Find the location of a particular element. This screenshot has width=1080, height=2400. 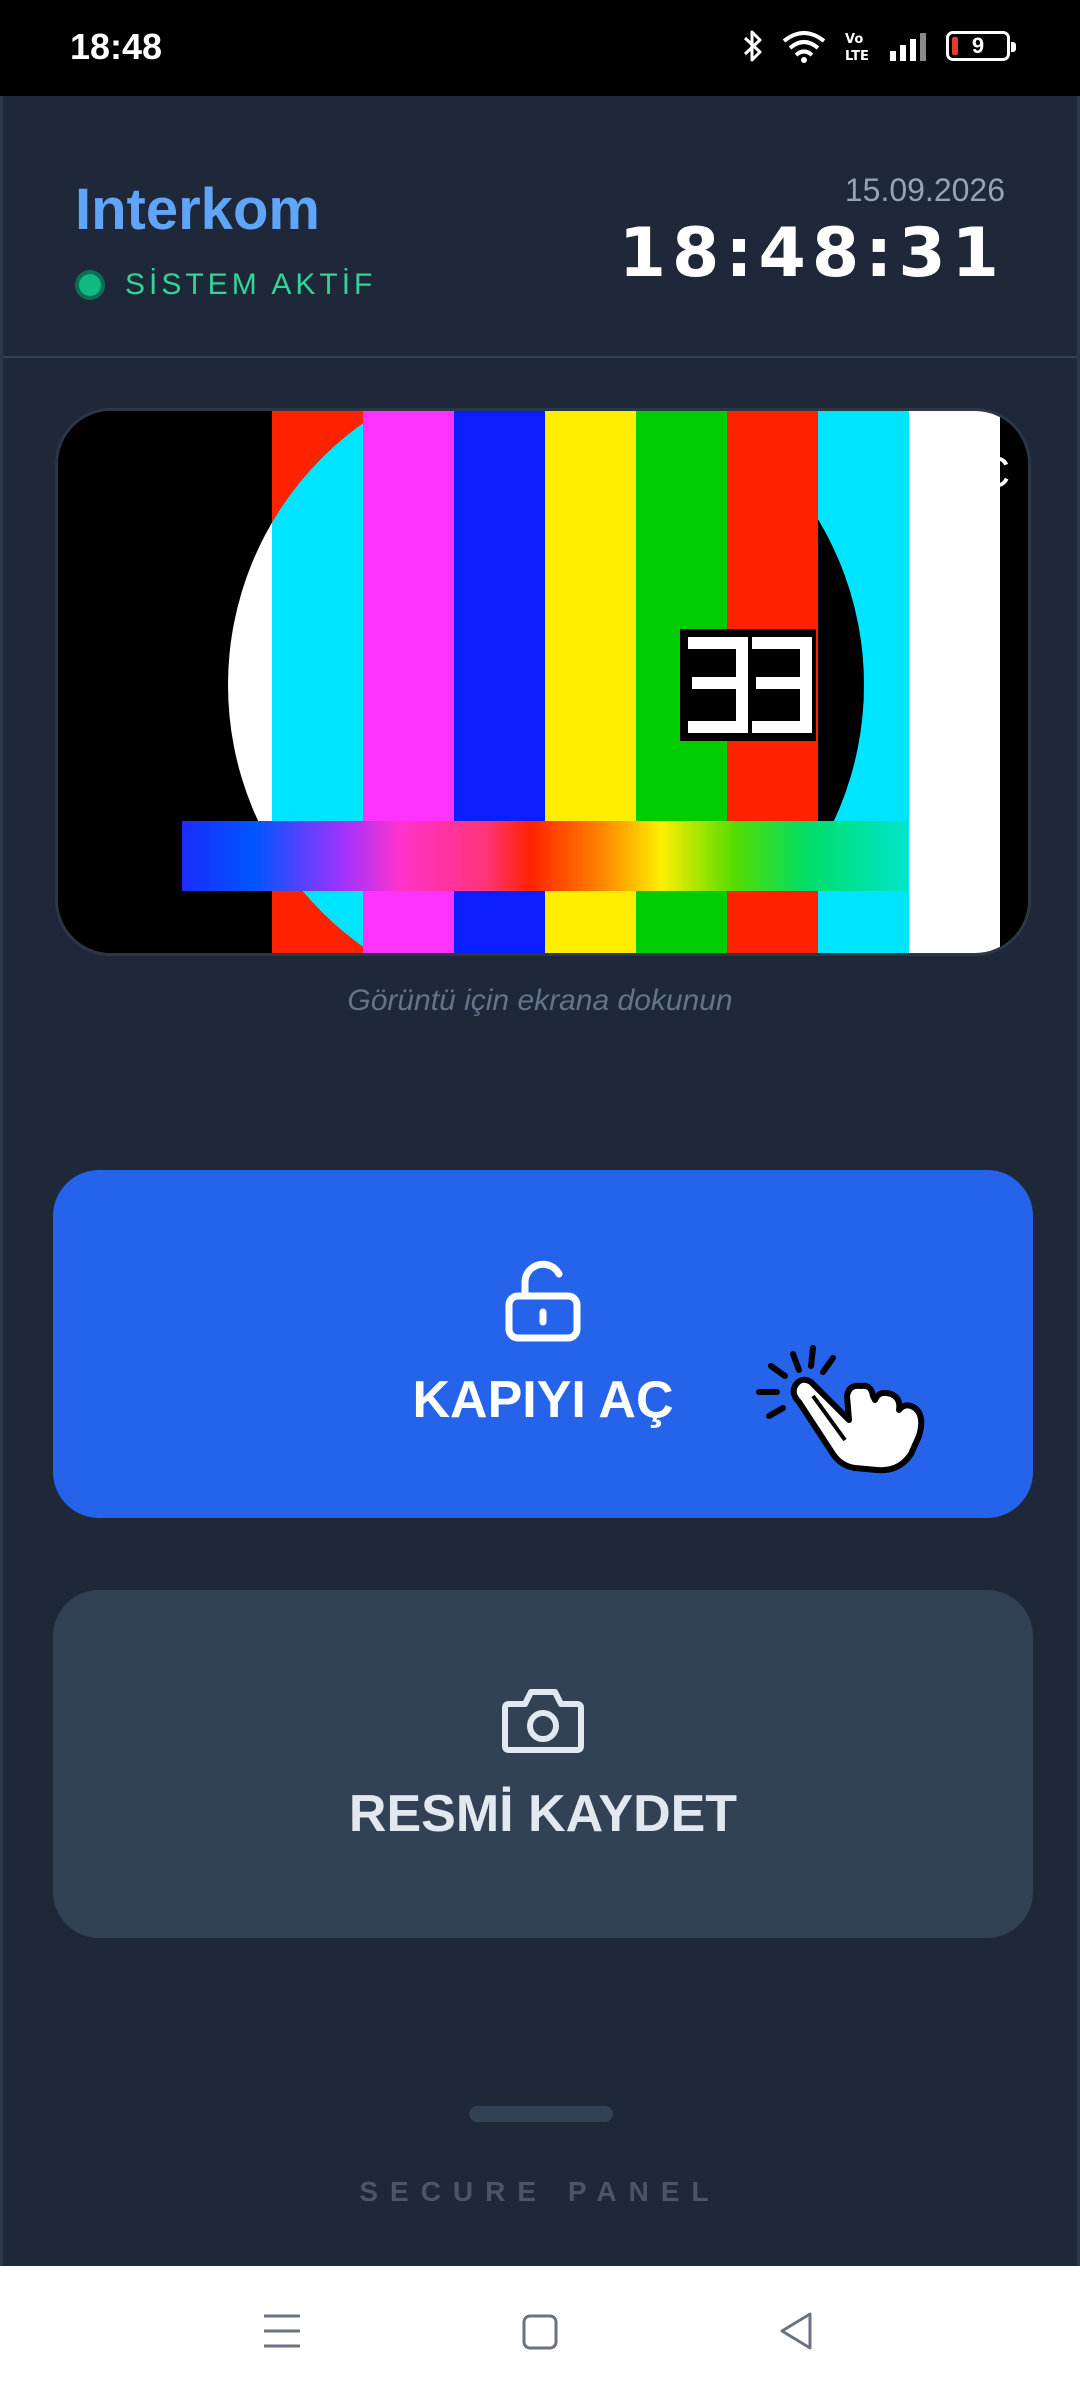

status-bar: 18:48 Vo LTE 9 is located at coordinates (540, 48).